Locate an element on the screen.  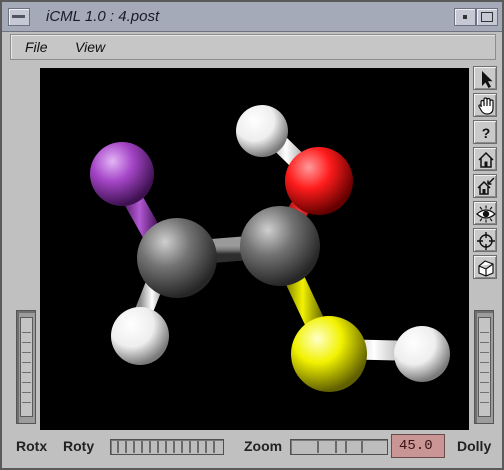
roty-thumbwheel is located at coordinates (167, 447).